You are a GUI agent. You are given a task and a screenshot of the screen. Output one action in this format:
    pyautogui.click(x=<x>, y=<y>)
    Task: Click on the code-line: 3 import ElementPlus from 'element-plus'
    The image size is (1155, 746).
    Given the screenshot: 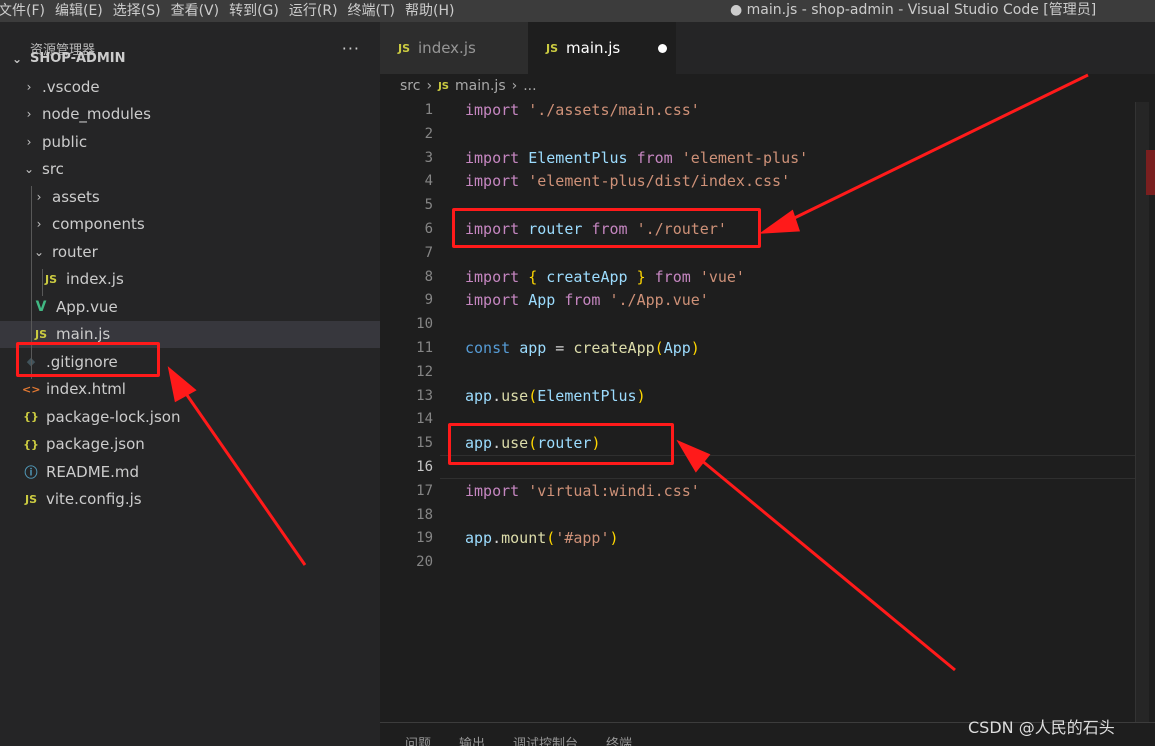 What is the action you would take?
    pyautogui.click(x=760, y=158)
    